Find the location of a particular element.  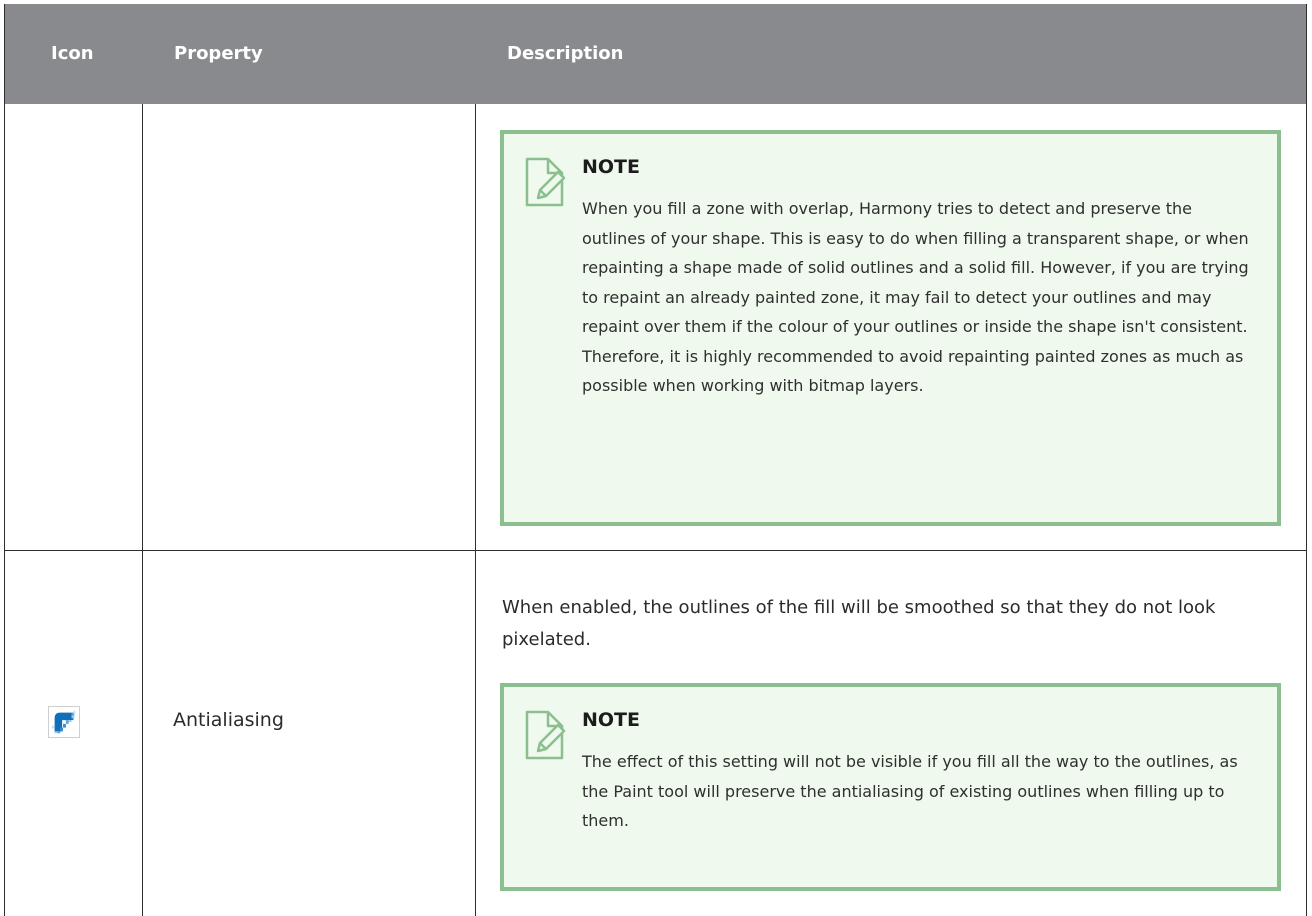

antialiasing-icon is located at coordinates (64, 722).